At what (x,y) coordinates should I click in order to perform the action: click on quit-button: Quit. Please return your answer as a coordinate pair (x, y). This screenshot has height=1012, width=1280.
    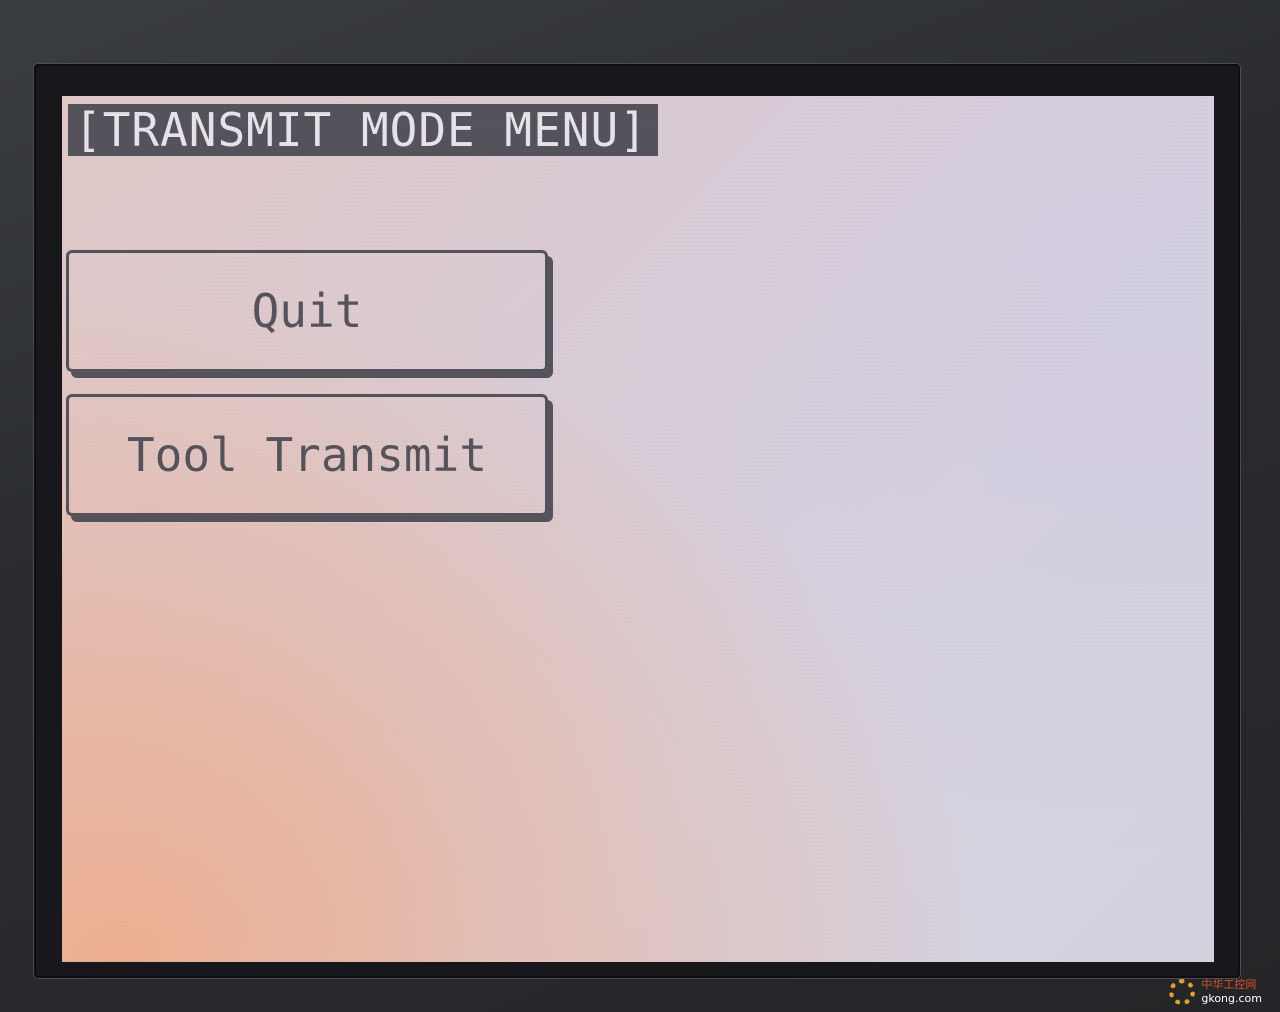
    Looking at the image, I should click on (307, 311).